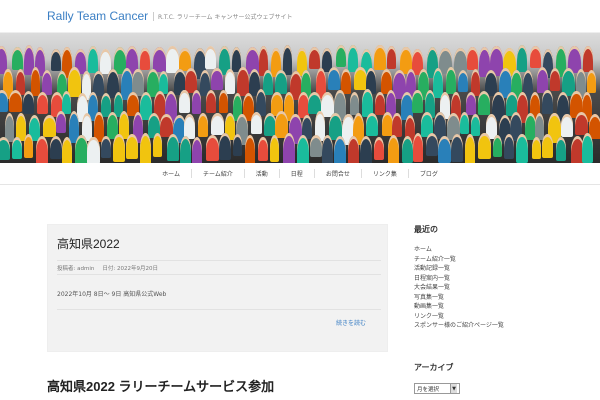 The image size is (600, 400). I want to click on nav-item-schedule: 日程, so click(297, 173).